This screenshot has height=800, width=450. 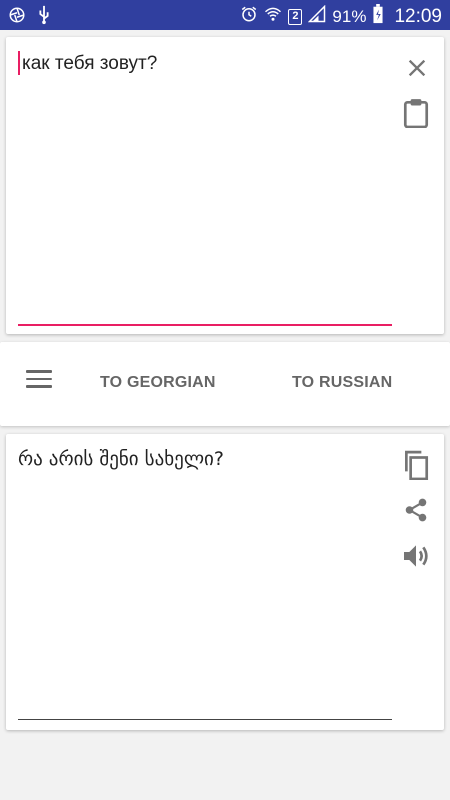 What do you see at coordinates (295, 16) in the screenshot?
I see `sim-icon: 2` at bounding box center [295, 16].